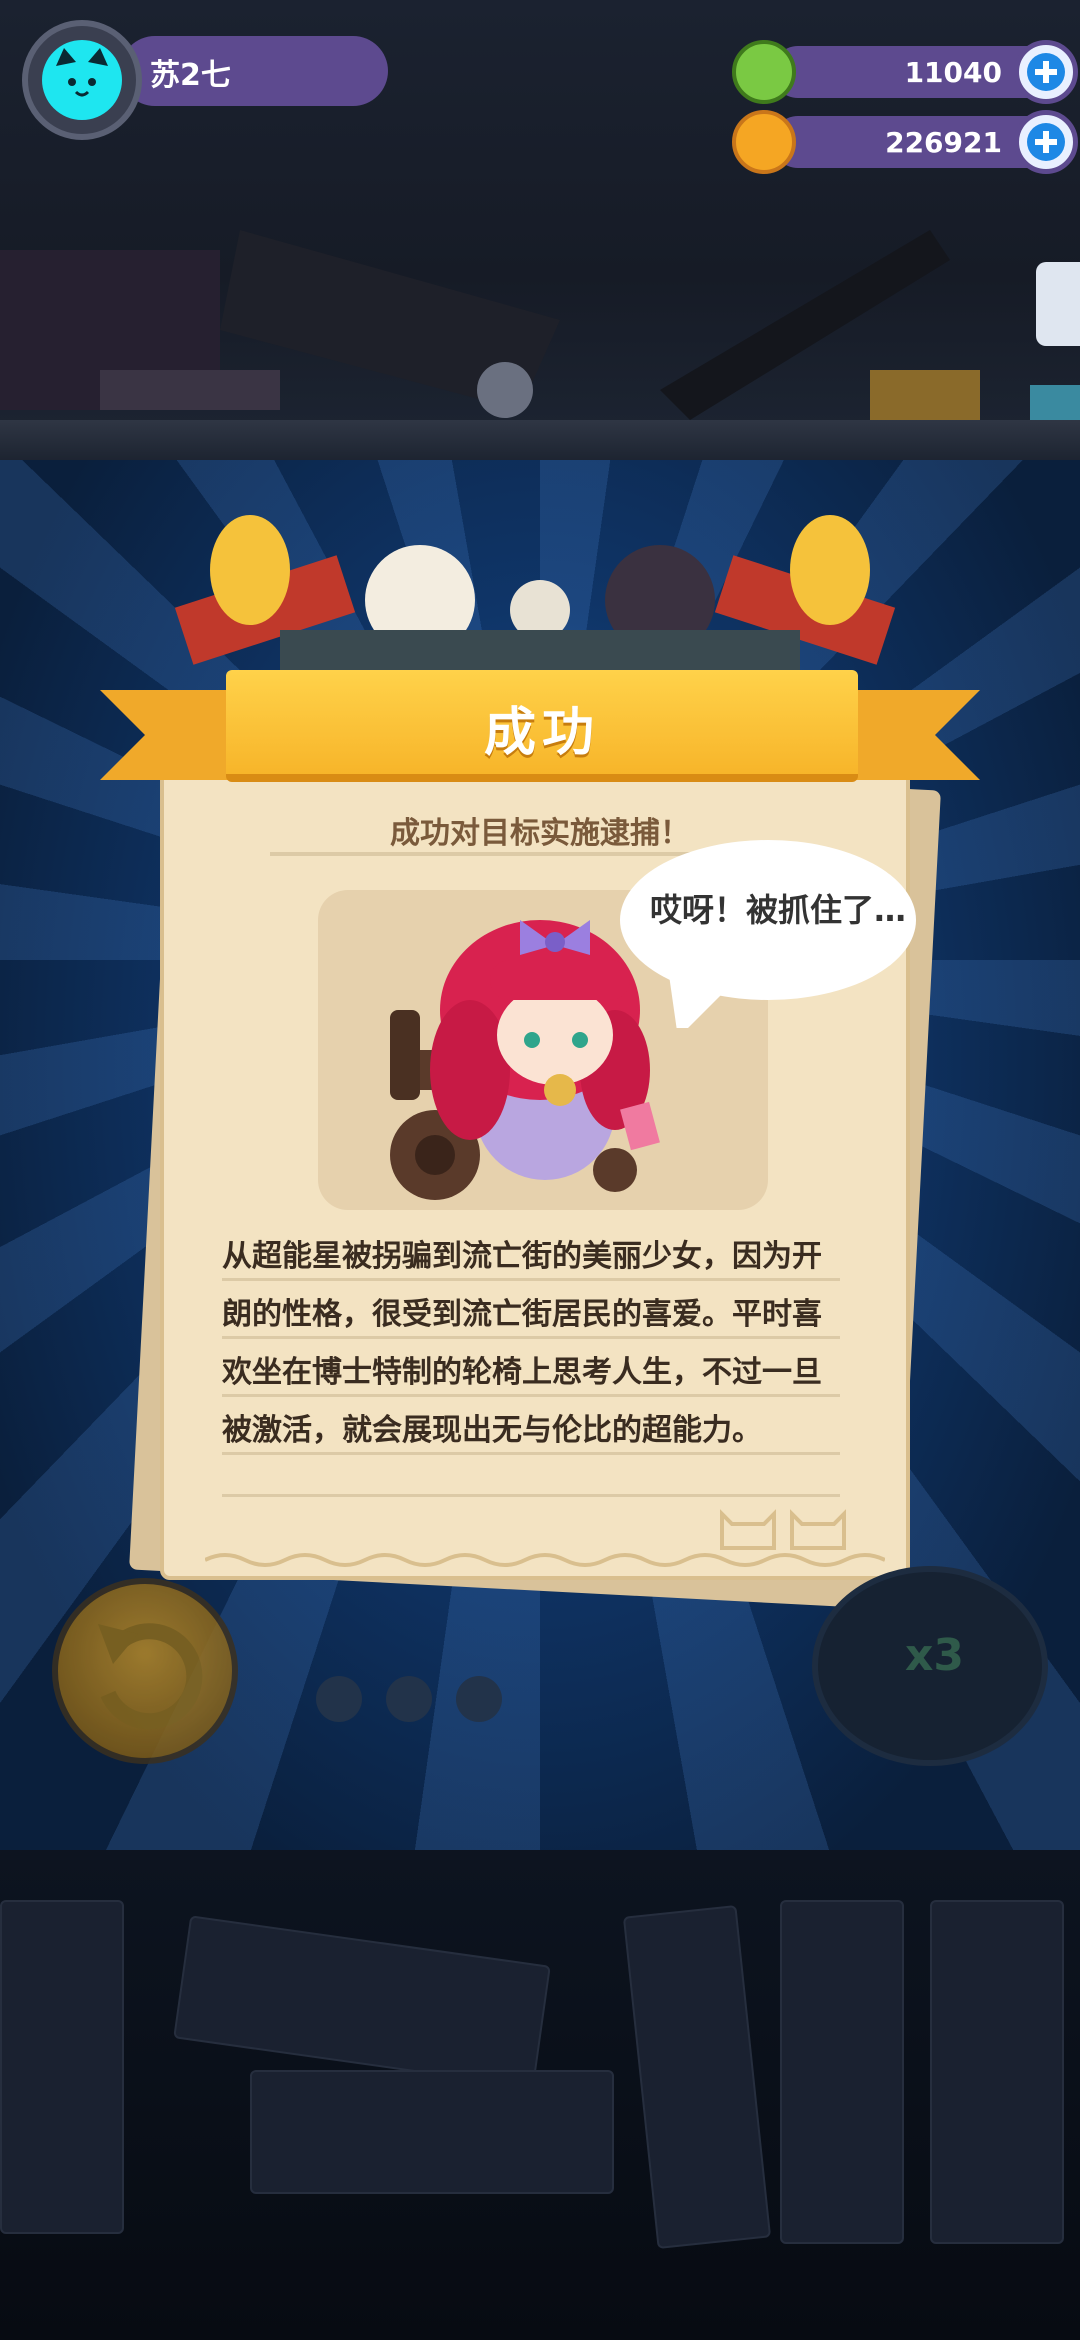  I want to click on player-name: 苏2七, so click(190, 75).